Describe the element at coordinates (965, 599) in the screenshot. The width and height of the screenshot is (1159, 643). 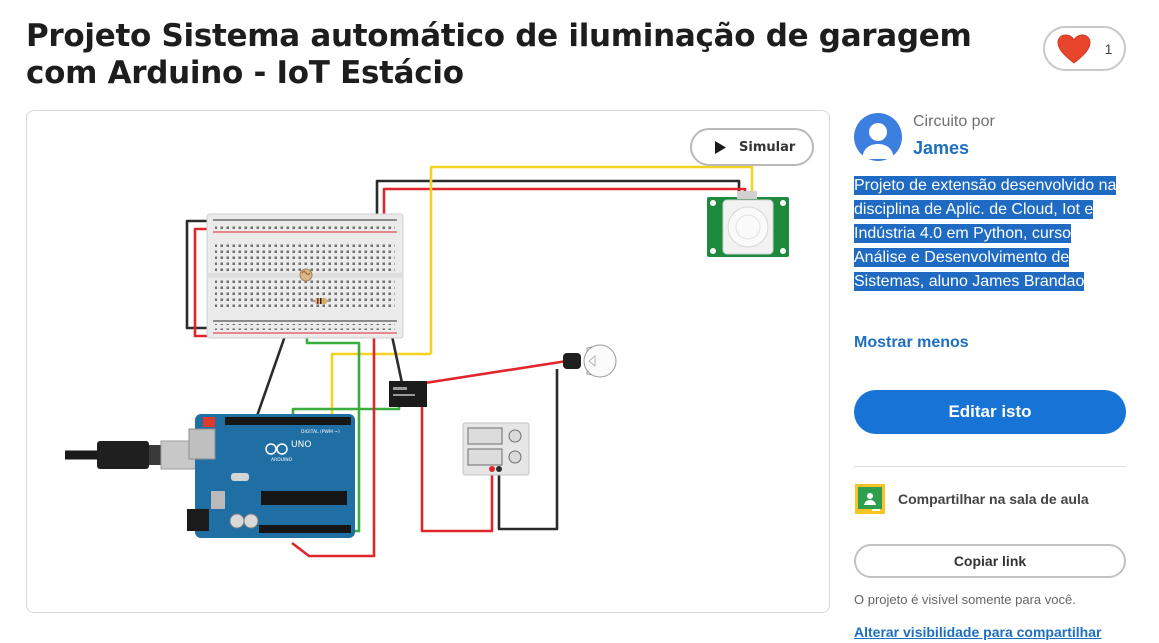
I see `visibility-note: O projeto é visível somente para você.` at that location.